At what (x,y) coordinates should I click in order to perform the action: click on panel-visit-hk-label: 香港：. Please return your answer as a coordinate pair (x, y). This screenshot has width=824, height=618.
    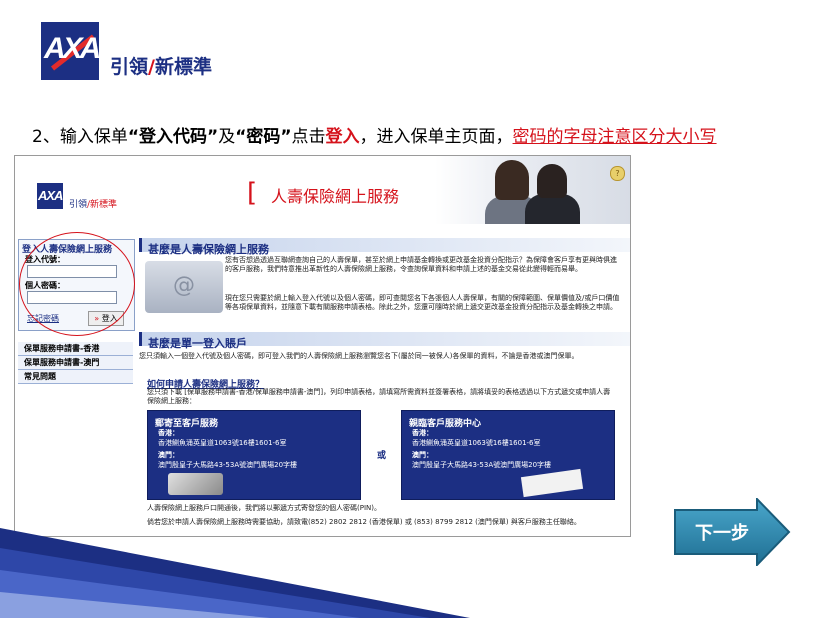
    Looking at the image, I should click on (422, 433).